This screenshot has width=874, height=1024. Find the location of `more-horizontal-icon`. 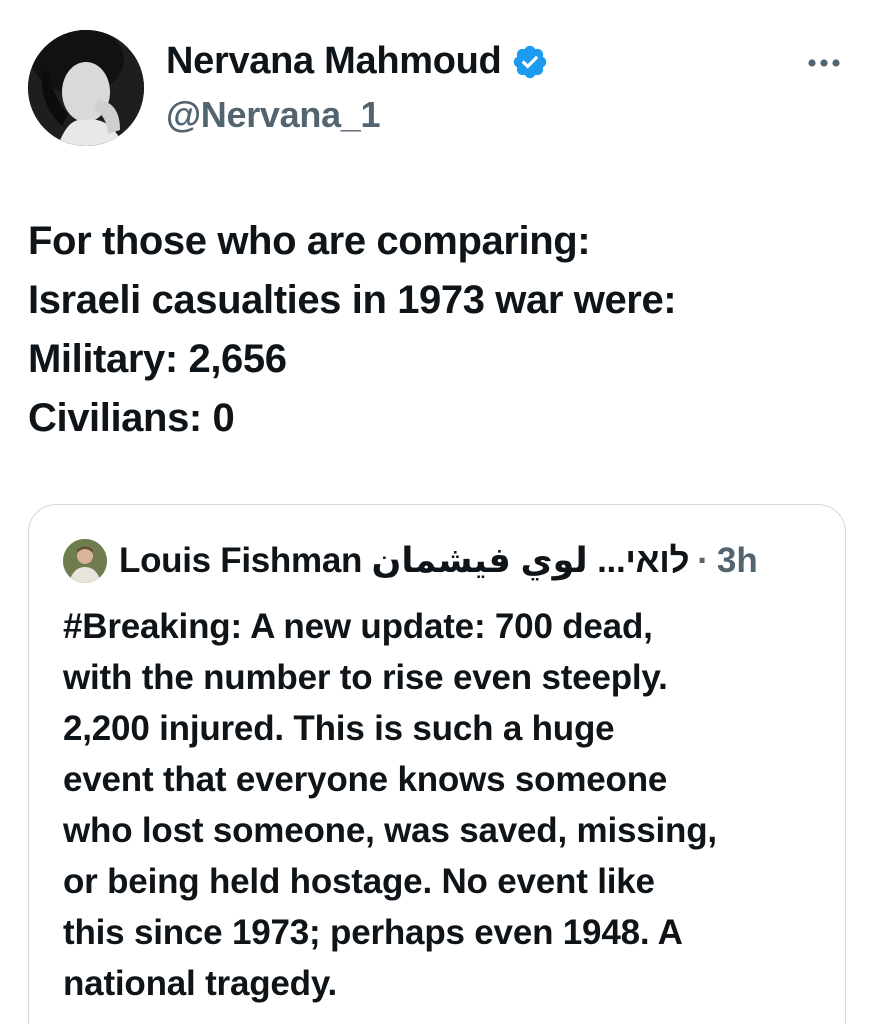

more-horizontal-icon is located at coordinates (824, 63).